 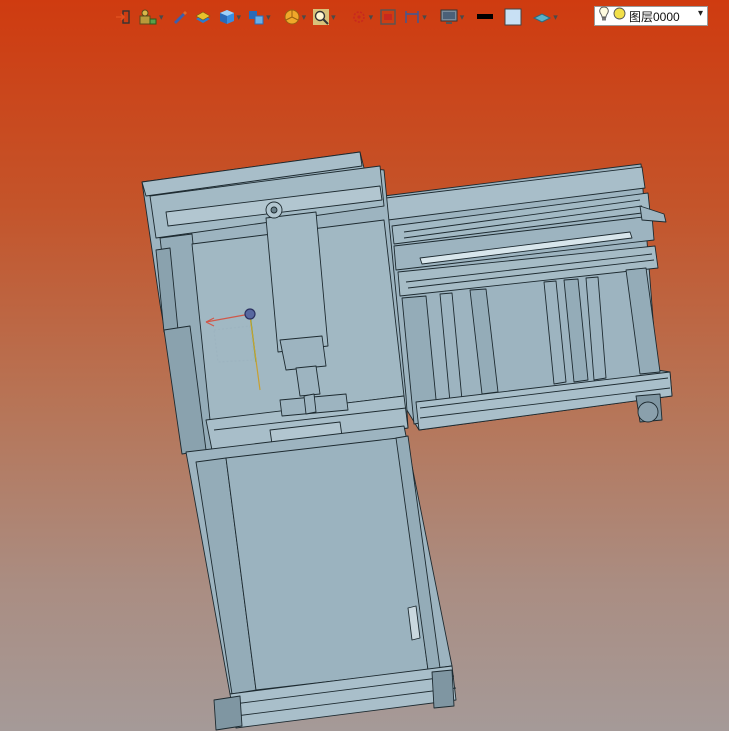 I want to click on conveyor-module, so click(x=528, y=297).